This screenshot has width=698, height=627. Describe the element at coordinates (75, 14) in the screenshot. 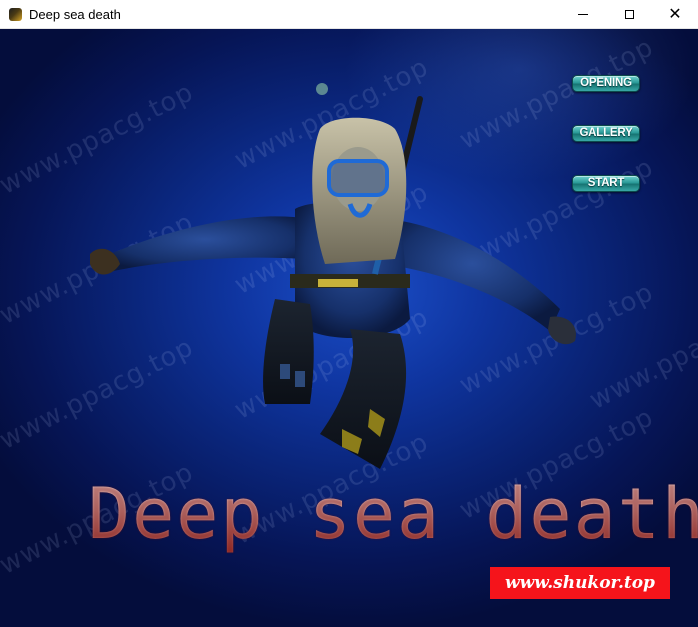

I see `window-title: Deep sea death` at that location.